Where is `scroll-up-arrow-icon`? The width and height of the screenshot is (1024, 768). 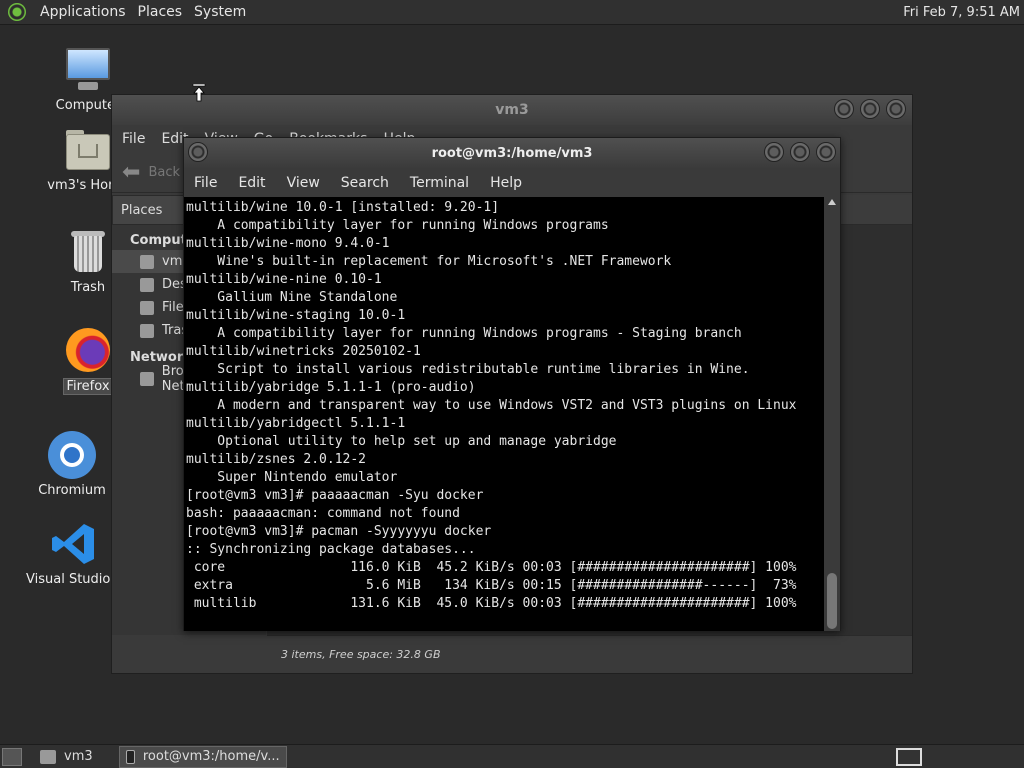
scroll-up-arrow-icon is located at coordinates (832, 202).